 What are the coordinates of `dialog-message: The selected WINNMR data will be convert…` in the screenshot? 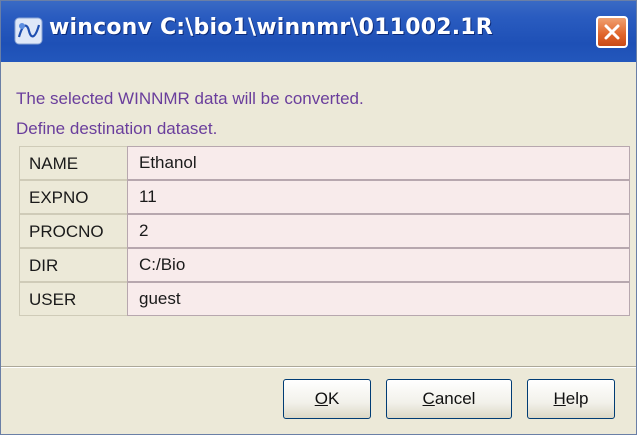 It's located at (190, 114).